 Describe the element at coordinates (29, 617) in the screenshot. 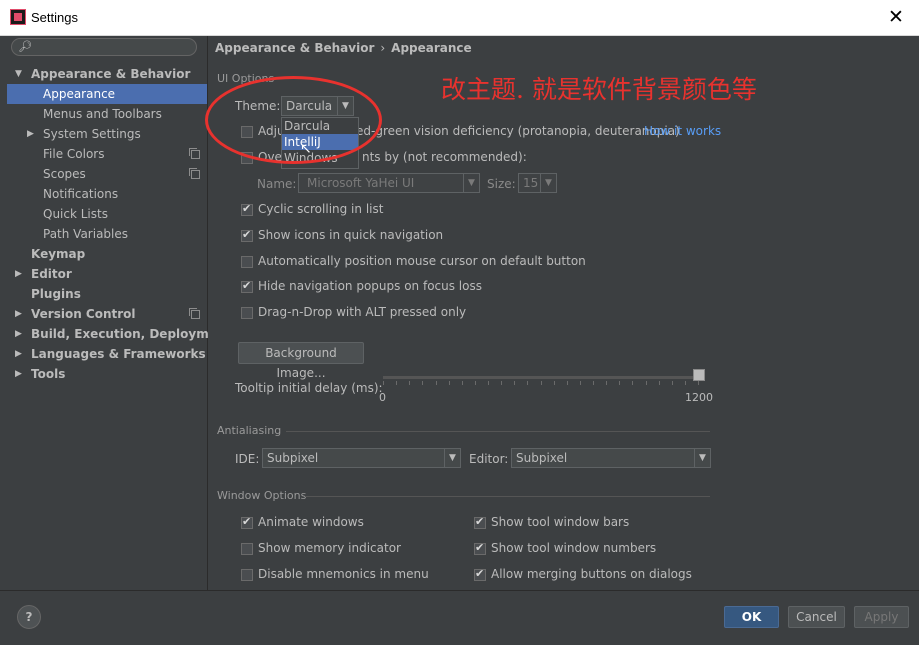

I see `help-button: ?` at that location.